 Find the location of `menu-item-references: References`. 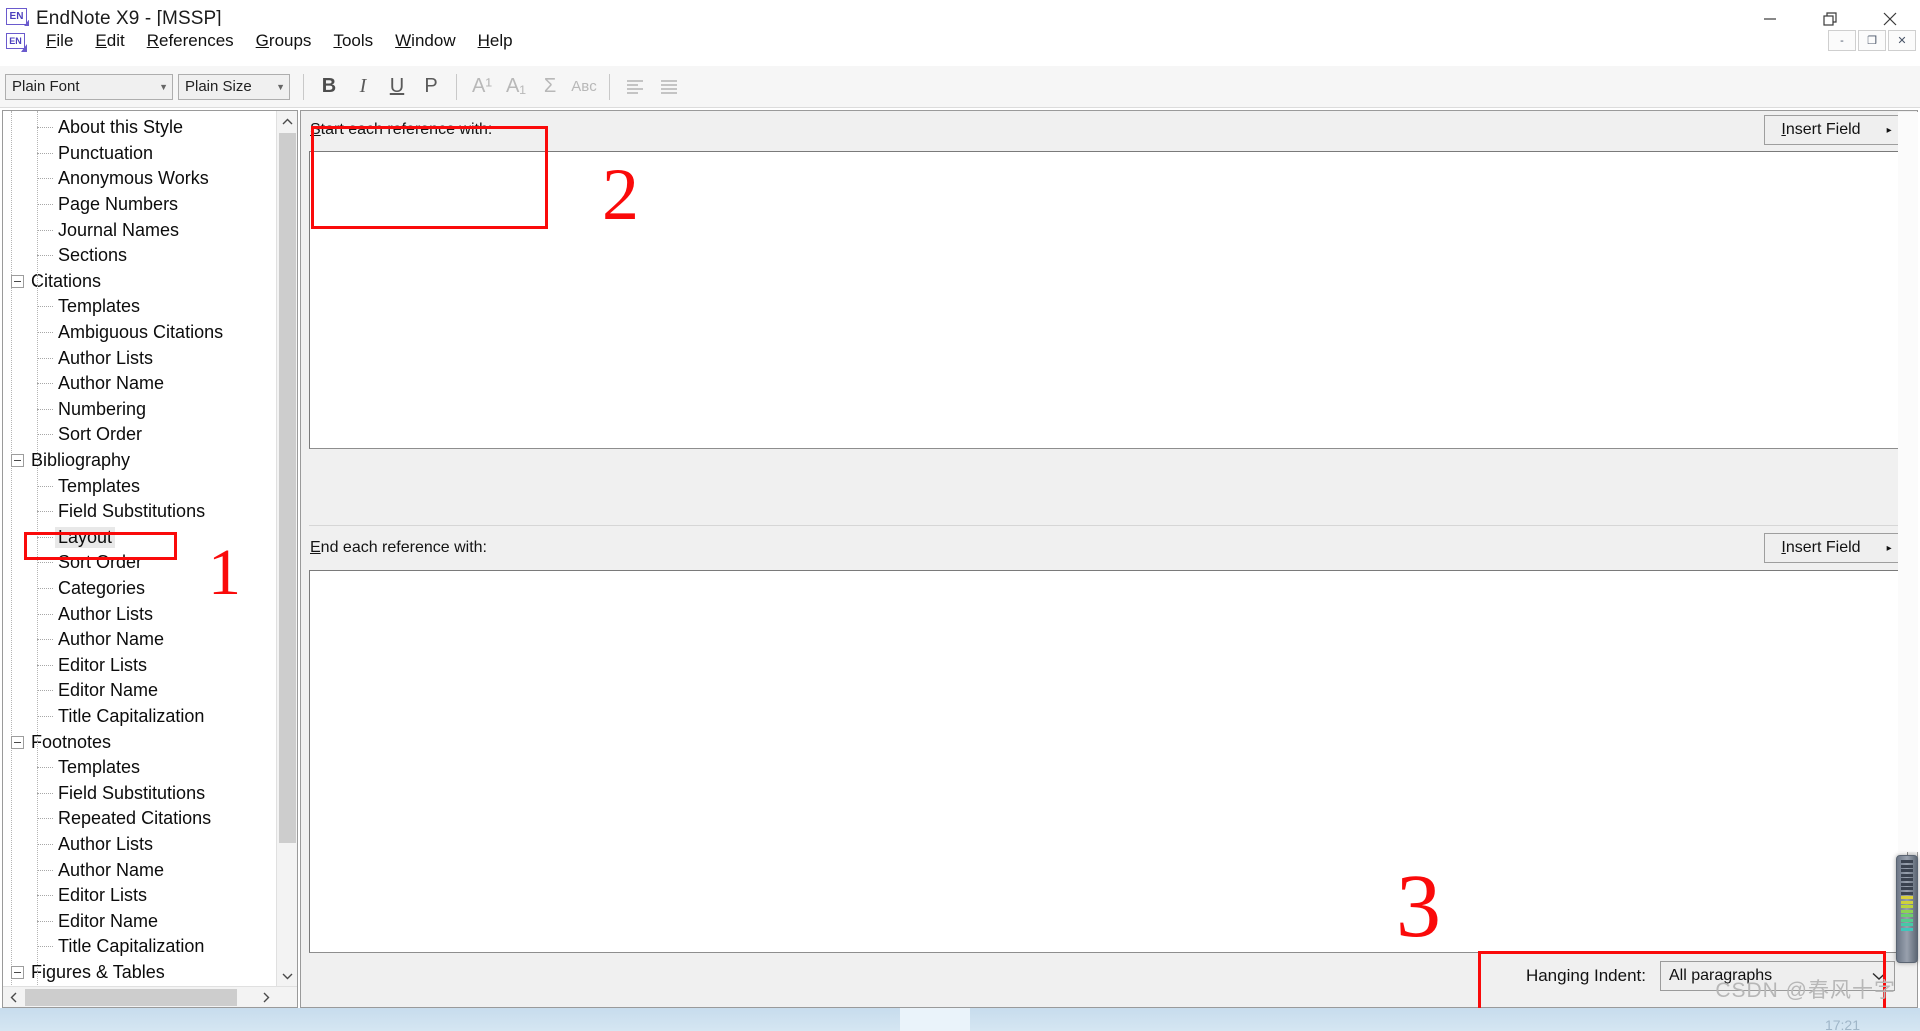

menu-item-references: References is located at coordinates (190, 41).